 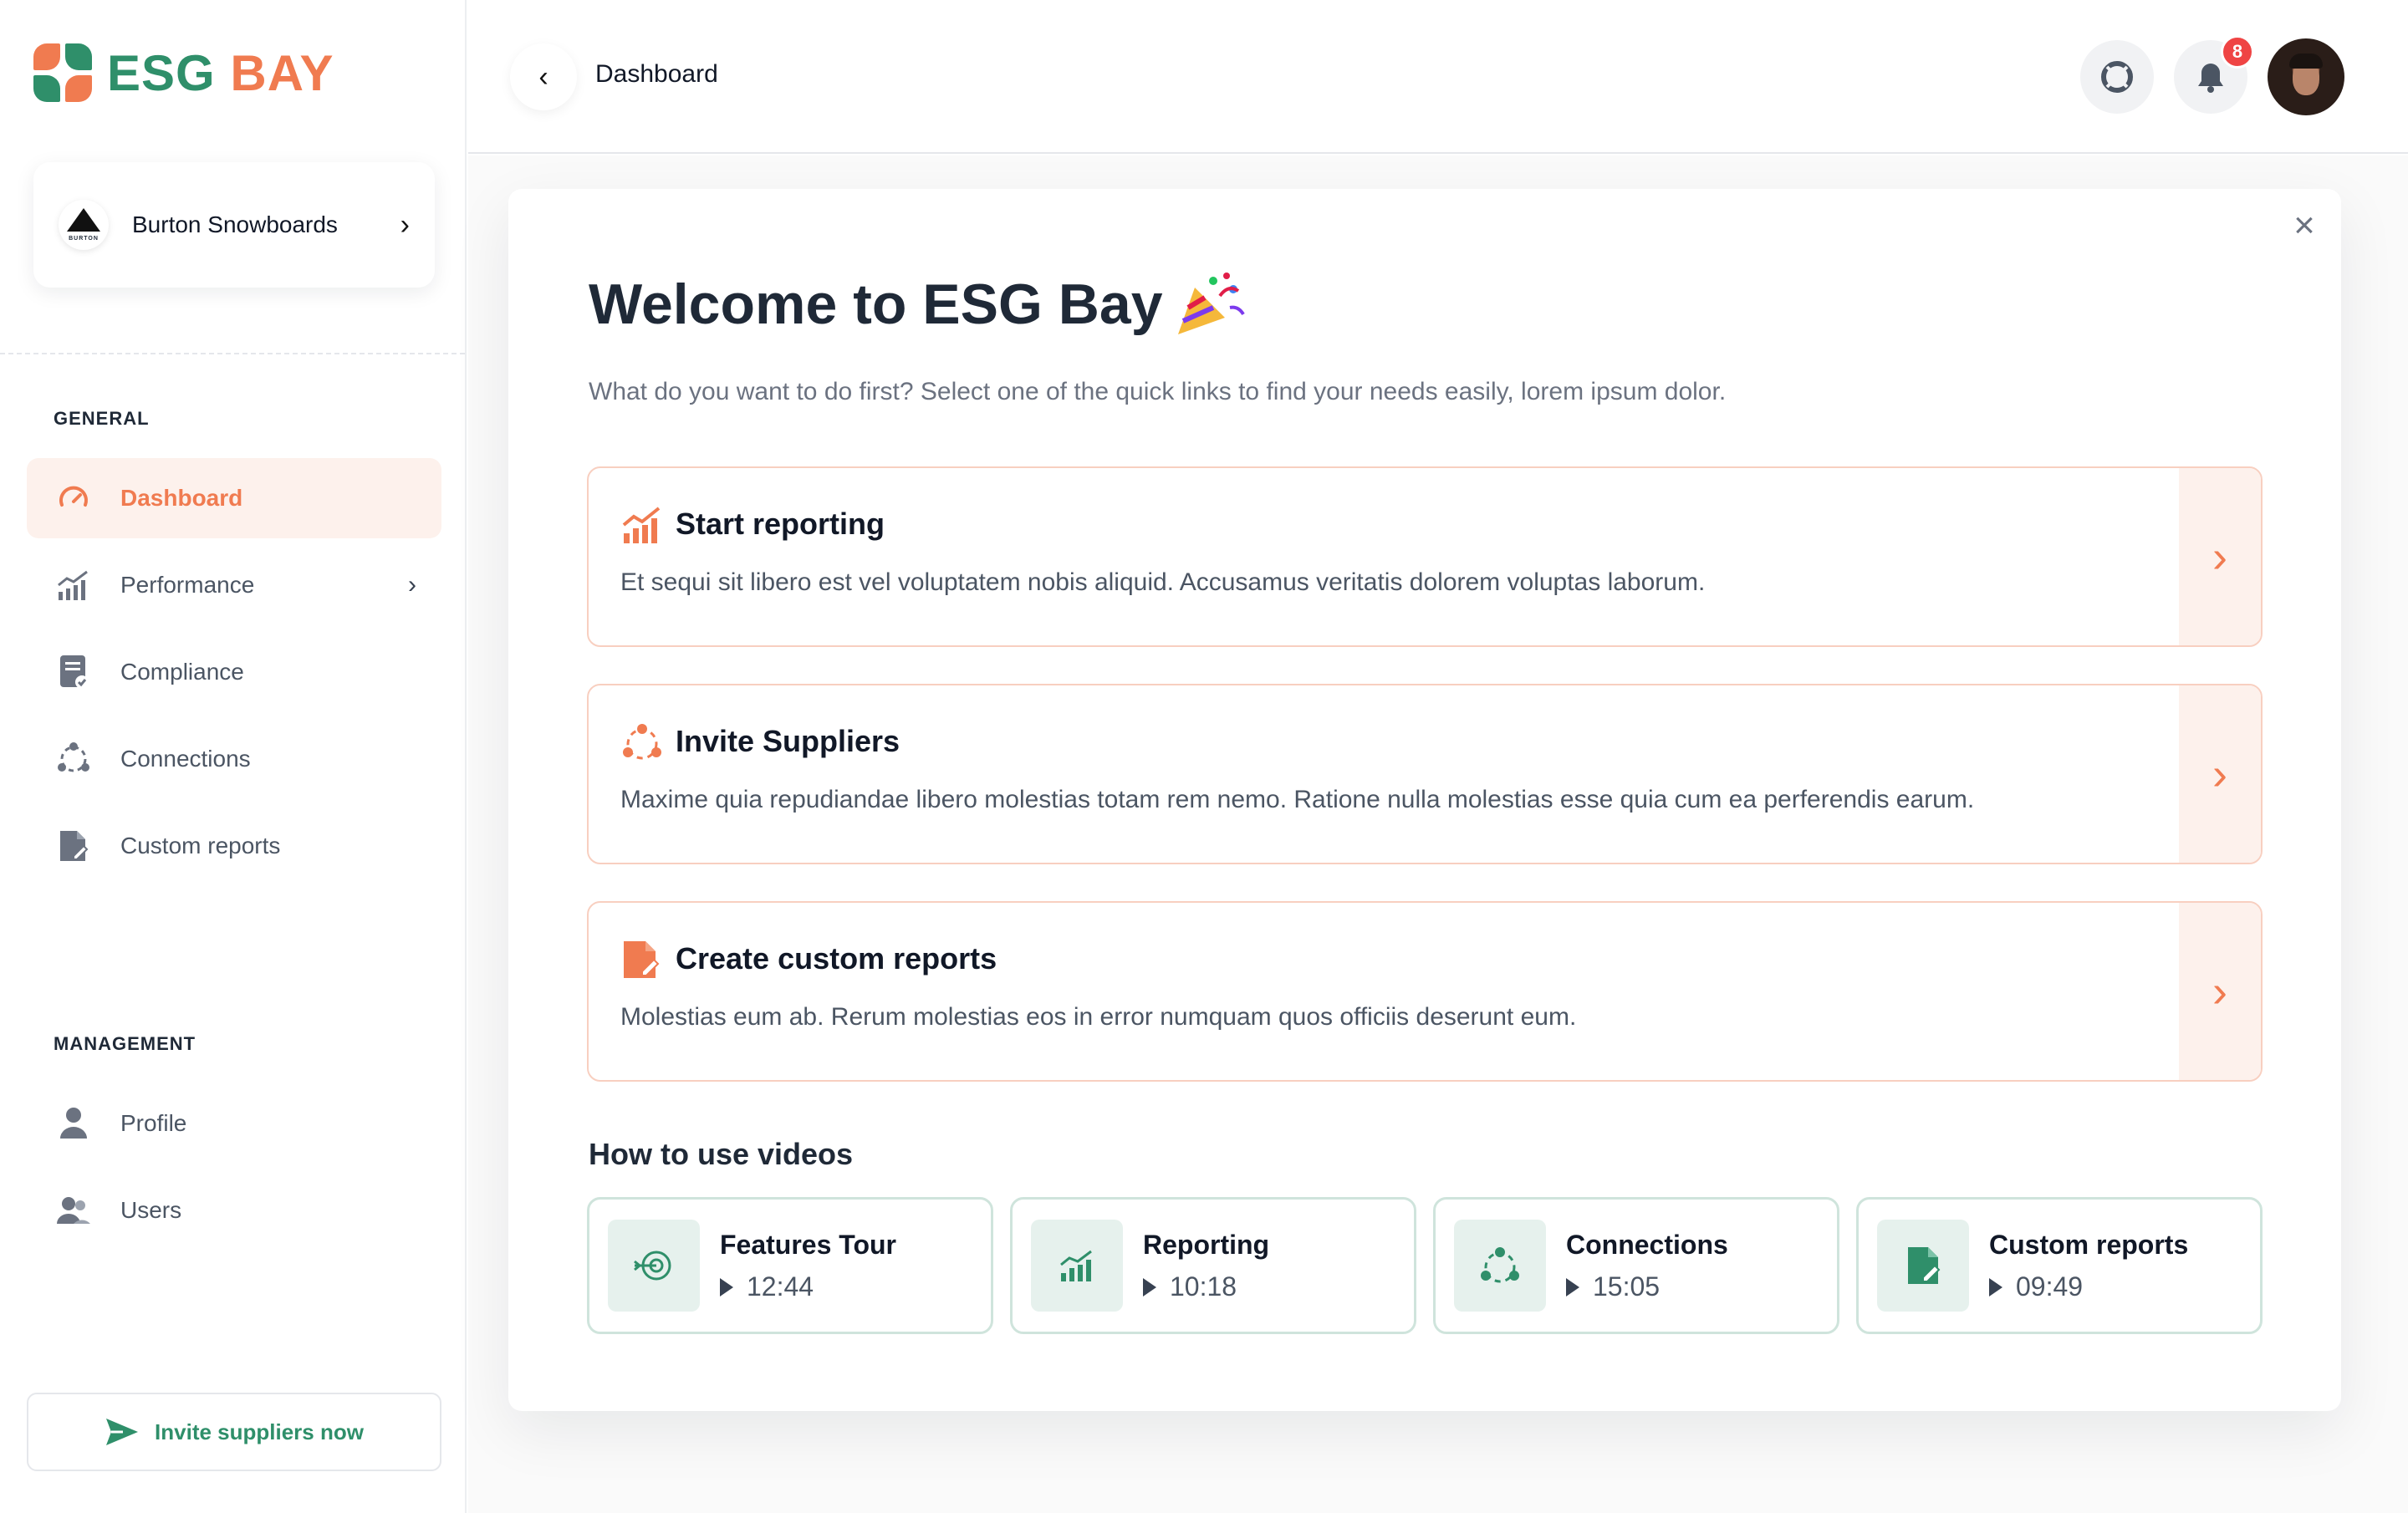 What do you see at coordinates (74, 498) in the screenshot?
I see `speedometer-icon` at bounding box center [74, 498].